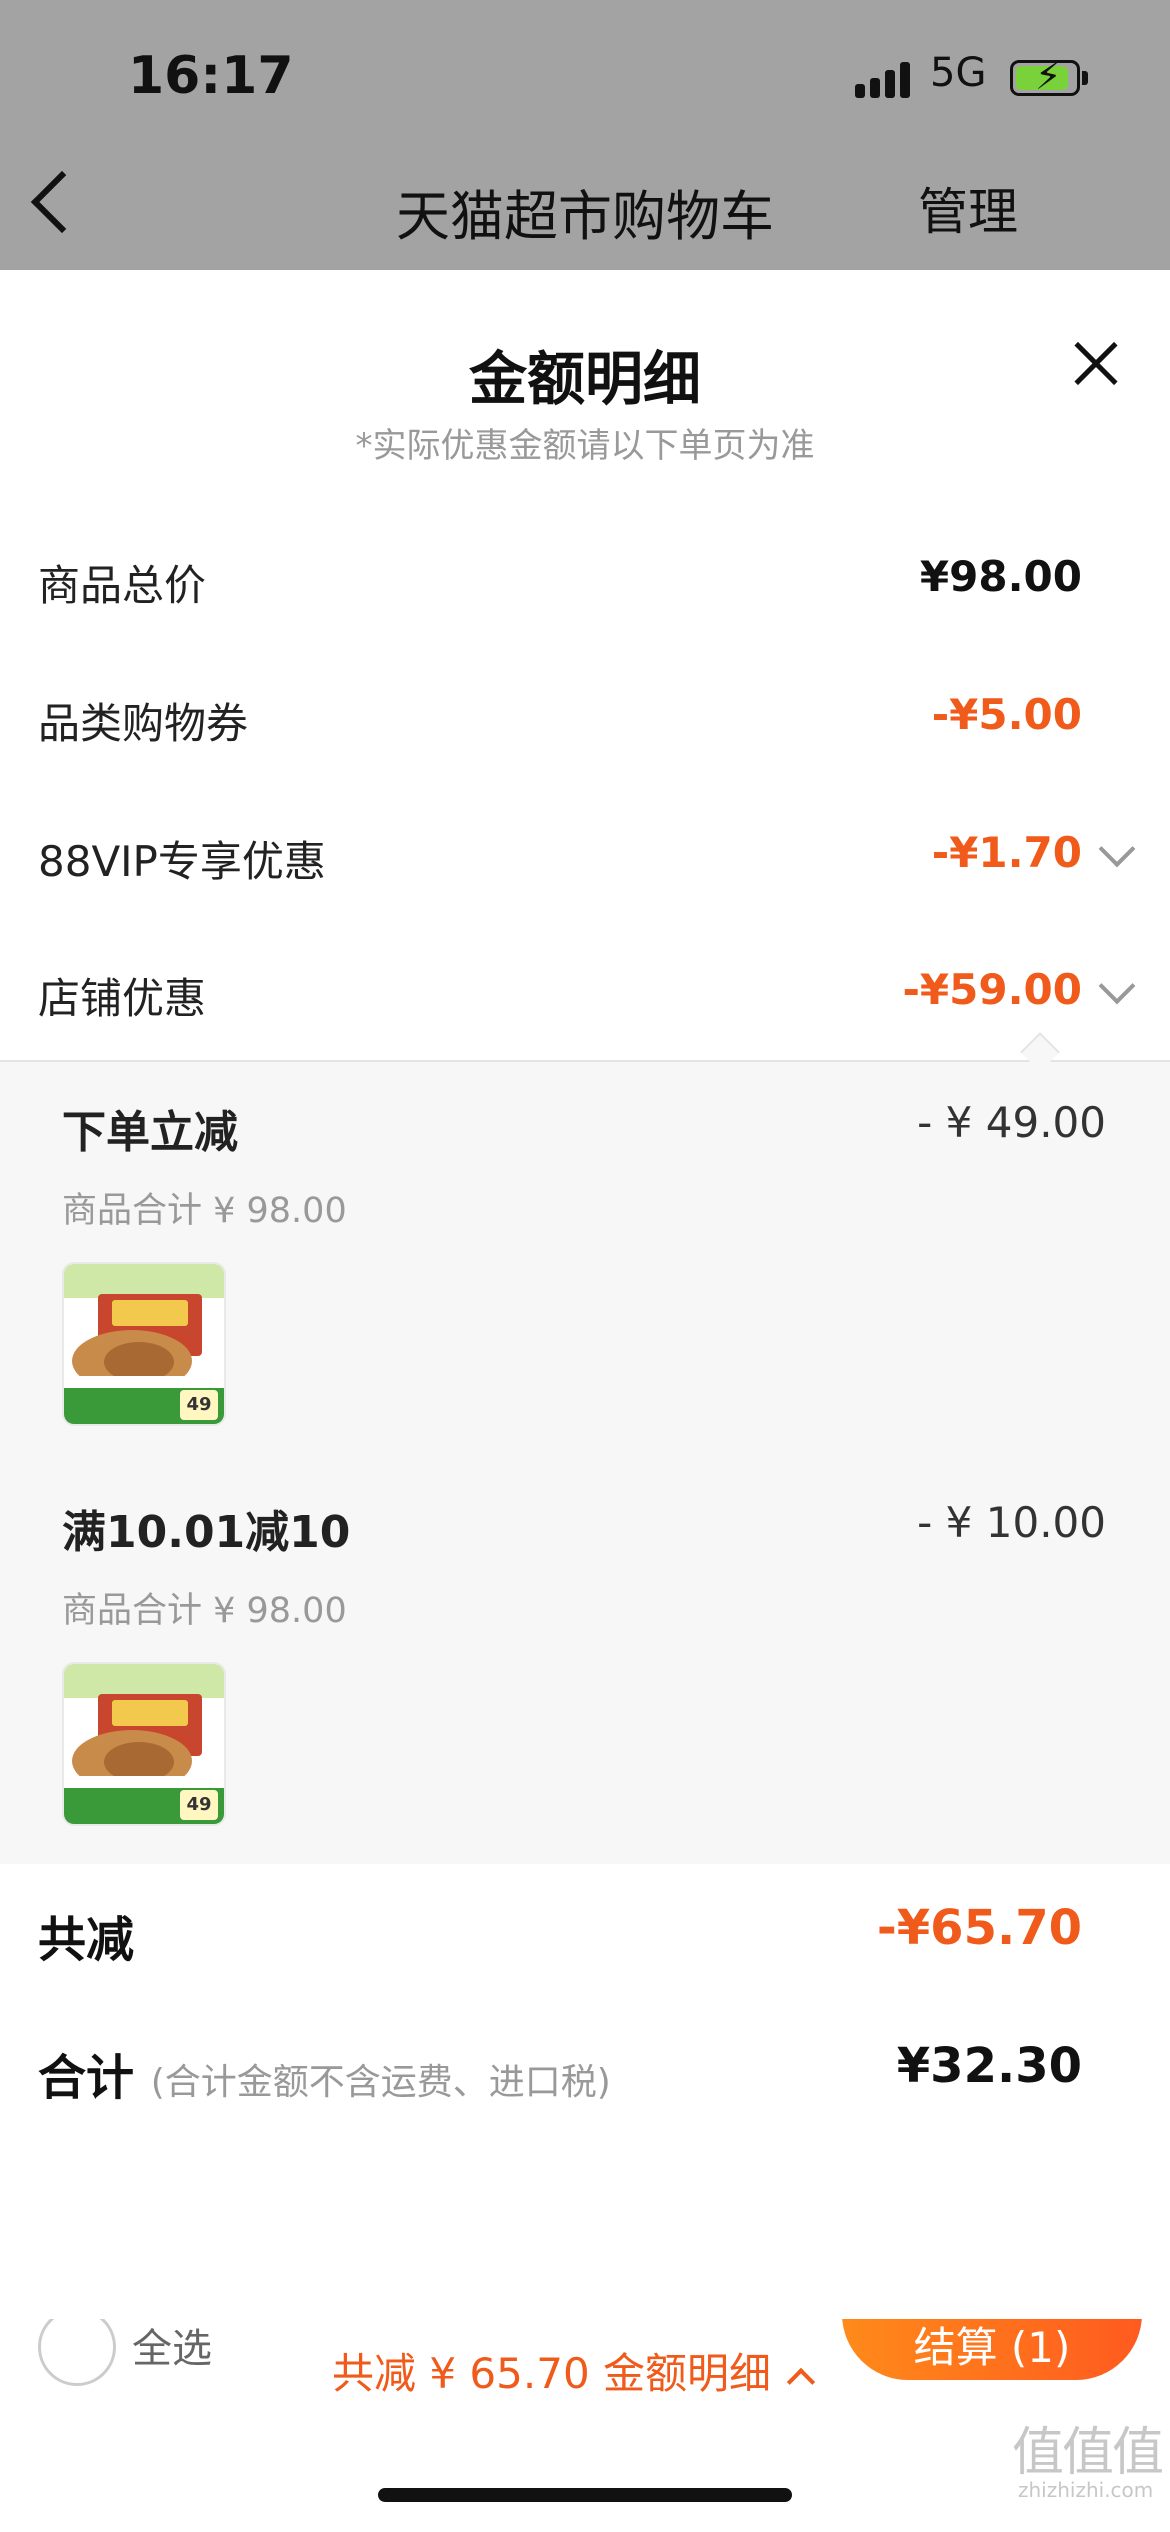 This screenshot has height=2532, width=1170. Describe the element at coordinates (1088, 2453) in the screenshot. I see `watermark-logo: 值值值` at that location.